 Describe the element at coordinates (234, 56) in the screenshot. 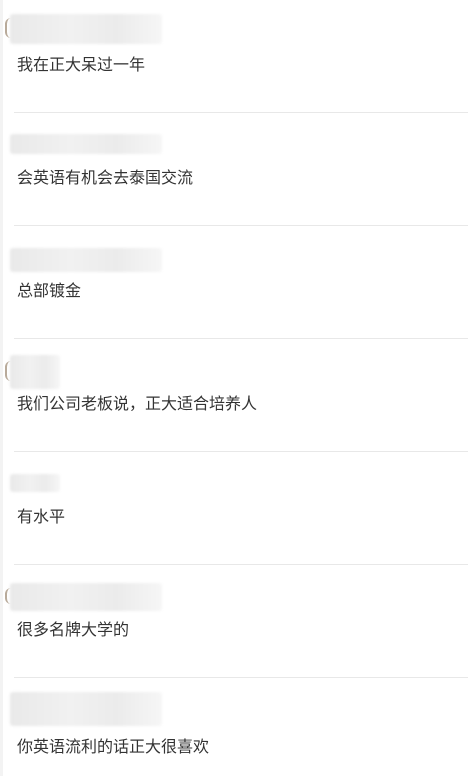

I see `comment-item: 我在正大呆过一年` at that location.